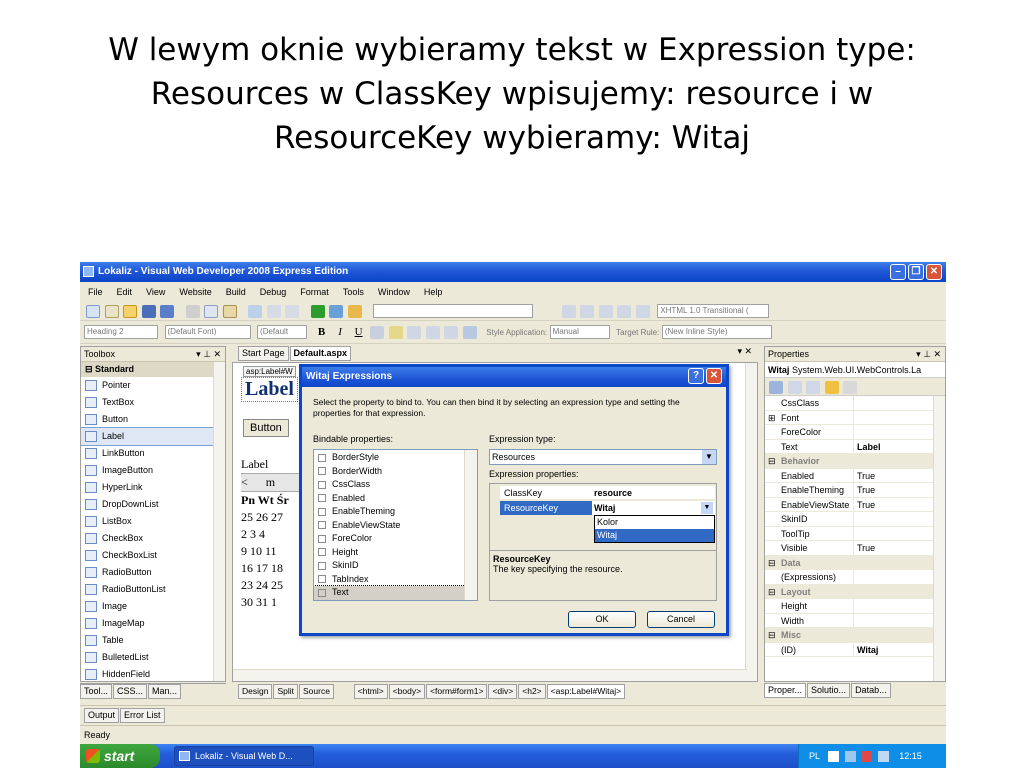  What do you see at coordinates (244, 482) in the screenshot?
I see `cal-prev: <` at bounding box center [244, 482].